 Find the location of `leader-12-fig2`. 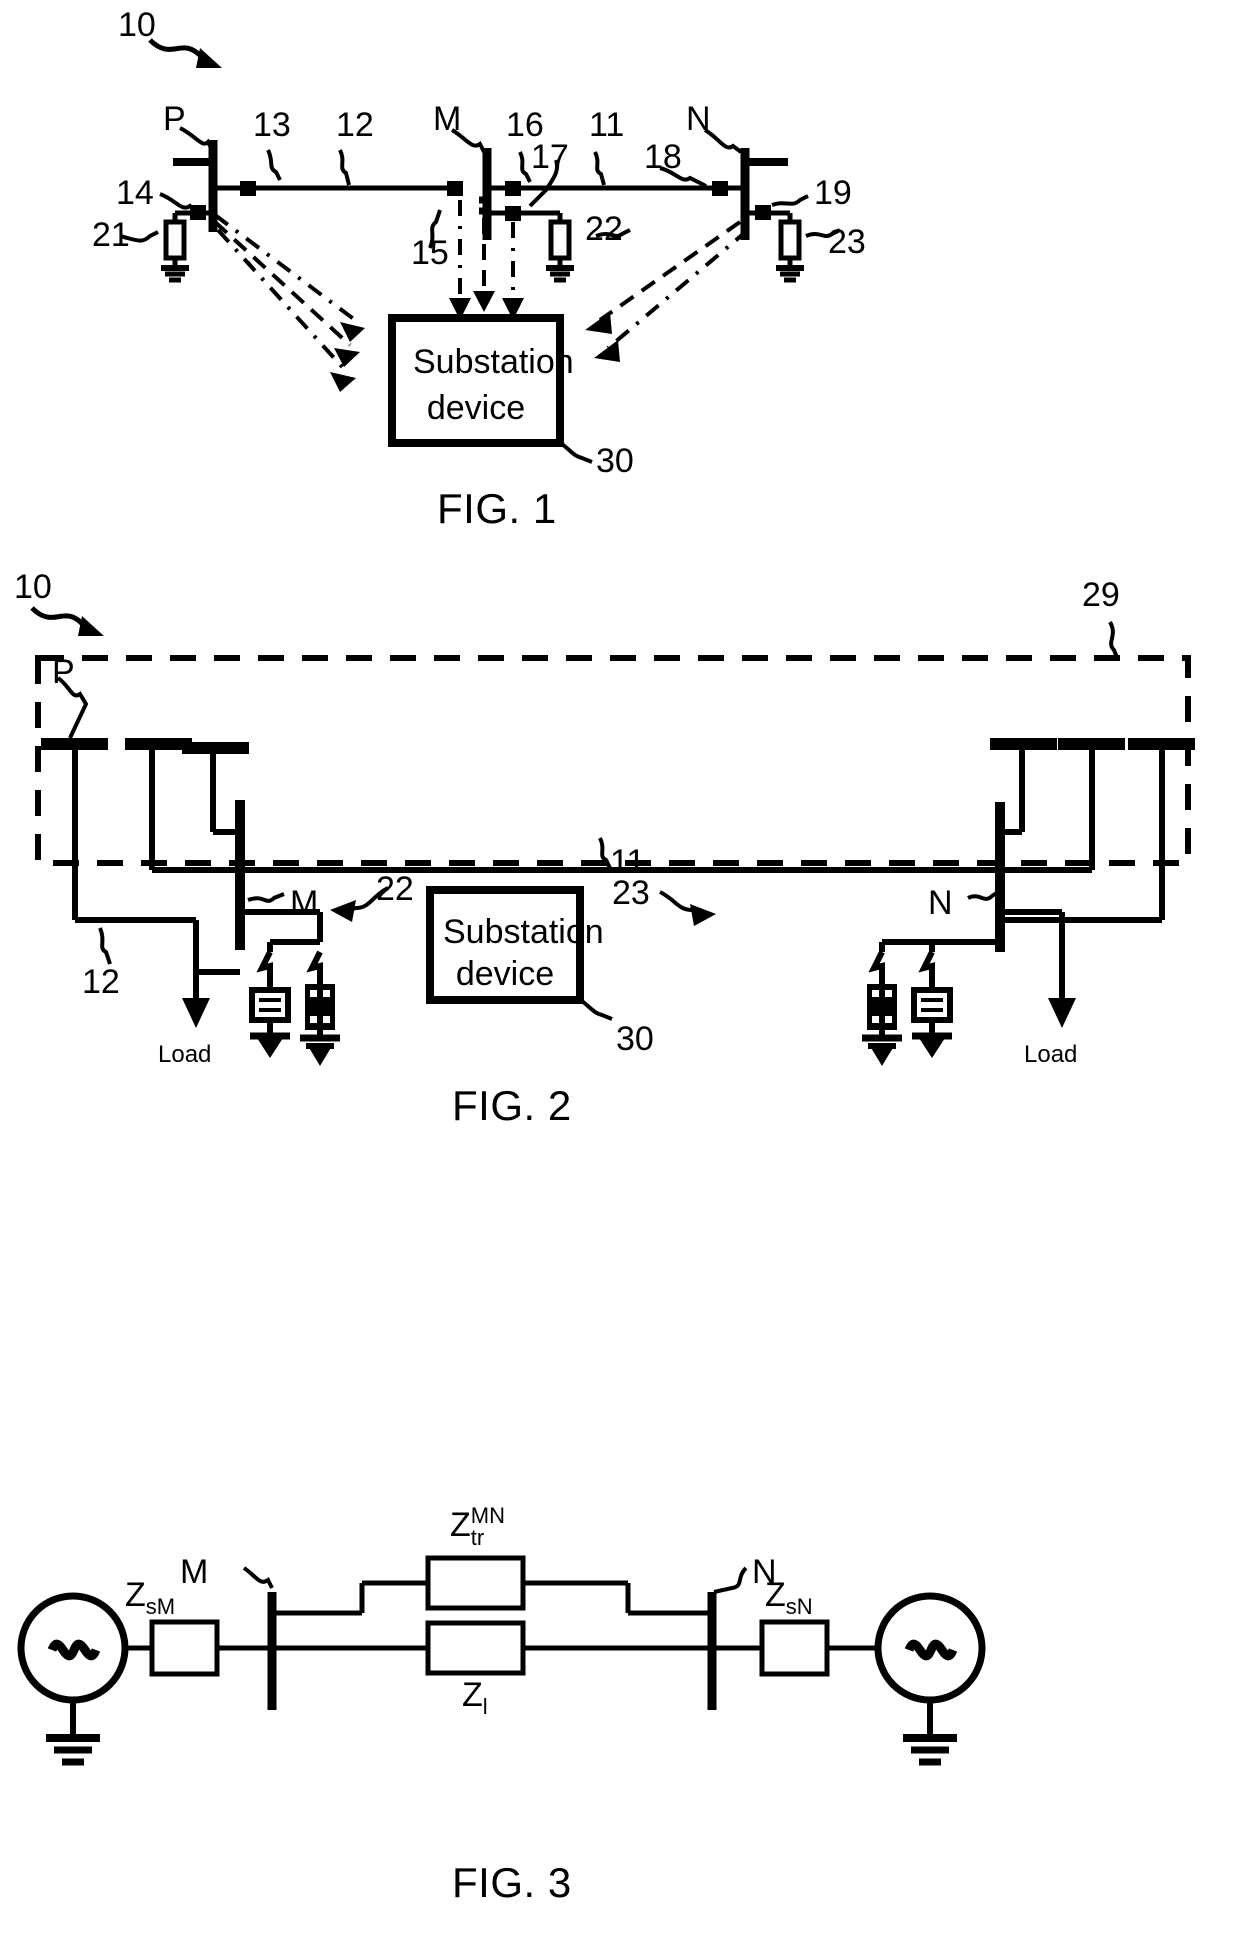

leader-12-fig2 is located at coordinates (105, 946).